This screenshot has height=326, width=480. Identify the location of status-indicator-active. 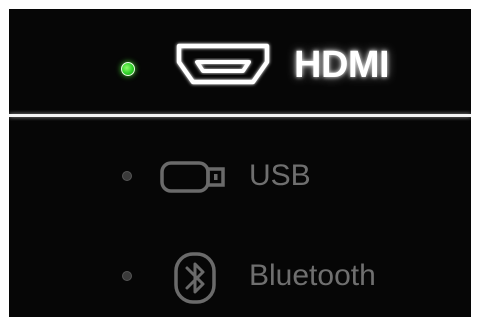
(128, 69).